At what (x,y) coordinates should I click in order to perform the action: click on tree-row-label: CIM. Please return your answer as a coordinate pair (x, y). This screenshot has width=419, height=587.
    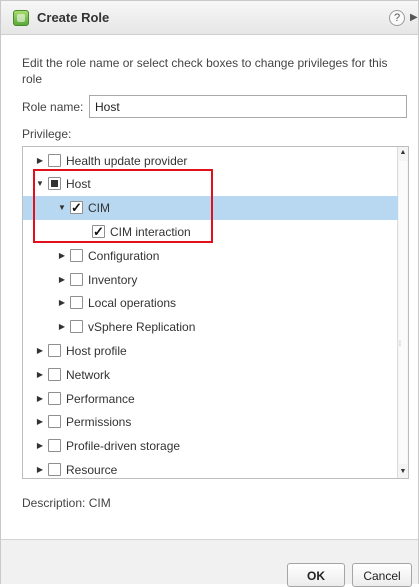
    Looking at the image, I should click on (99, 208).